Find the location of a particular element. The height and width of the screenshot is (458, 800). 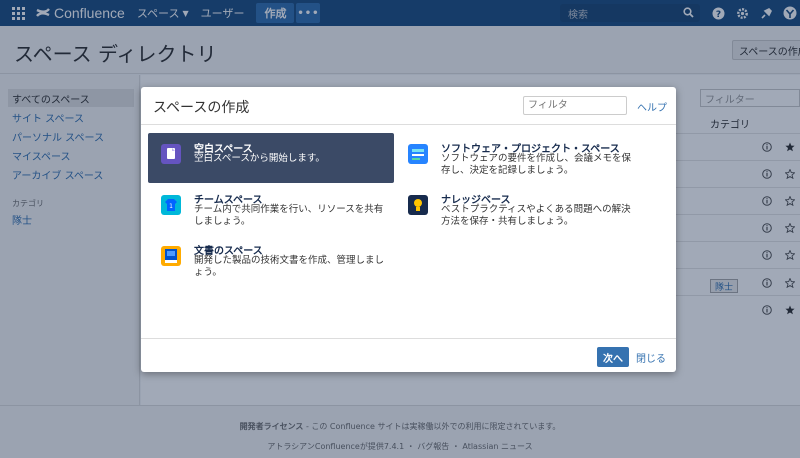

blueprint-description: 空白スペースから開始します。 is located at coordinates (259, 158).